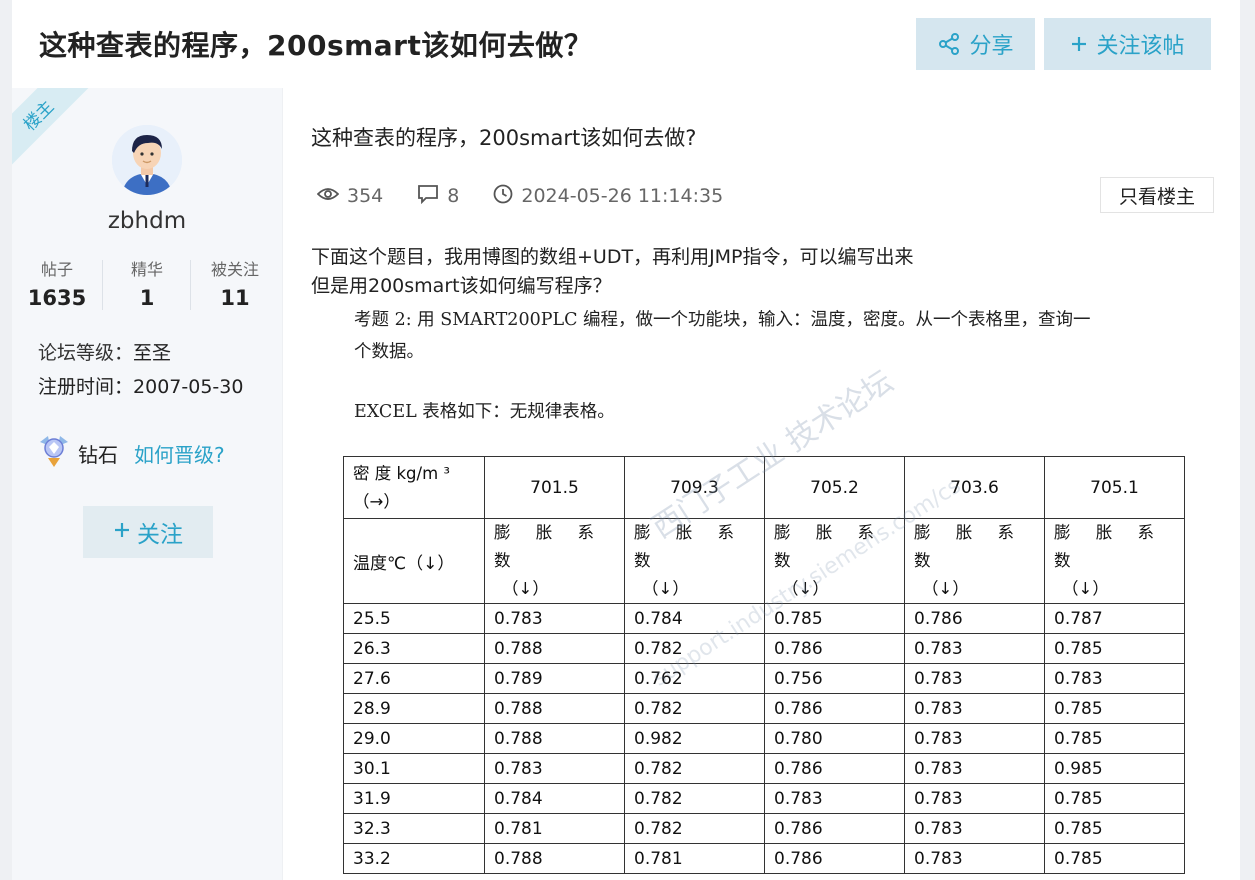 The width and height of the screenshot is (1255, 880). I want to click on stat-value: 11, so click(235, 298).